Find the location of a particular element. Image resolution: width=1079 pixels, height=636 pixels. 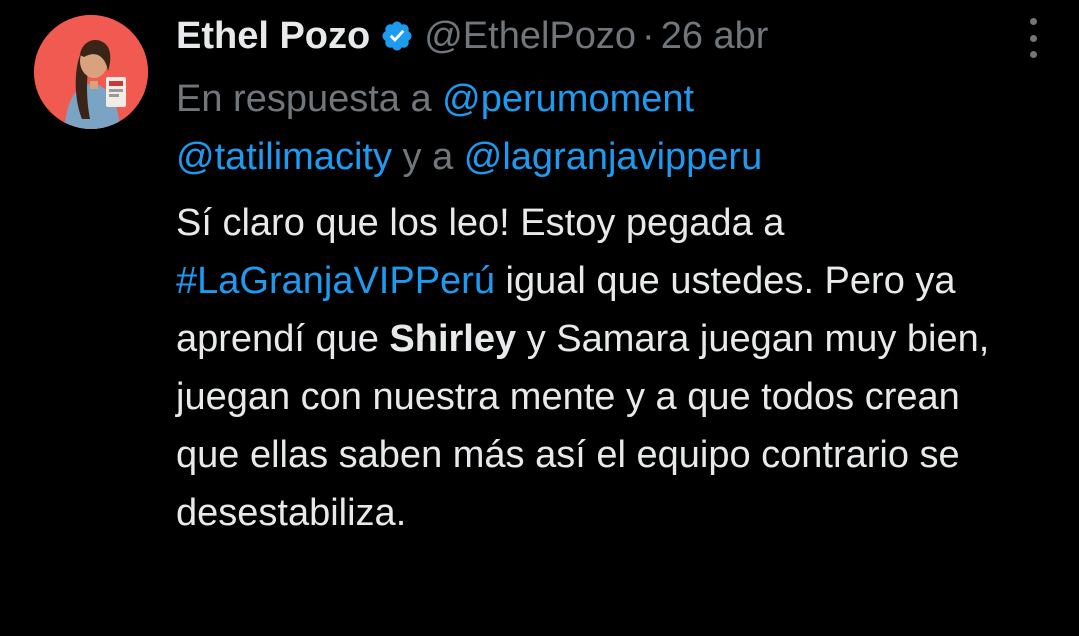

hashtag-lagranjavipperu: #LaGranjaVIPPerú is located at coordinates (335, 281).